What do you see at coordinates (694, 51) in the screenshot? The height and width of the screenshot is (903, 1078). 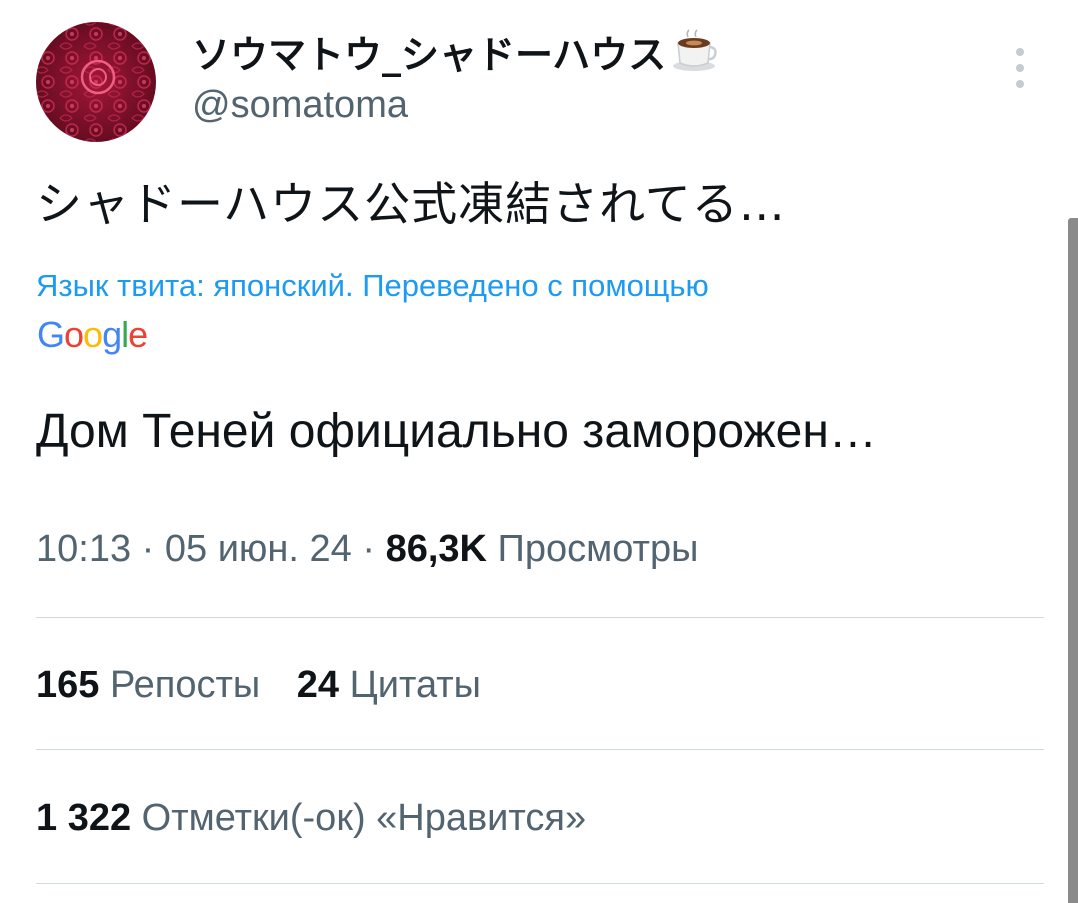 I see `coffee-cup-icon` at bounding box center [694, 51].